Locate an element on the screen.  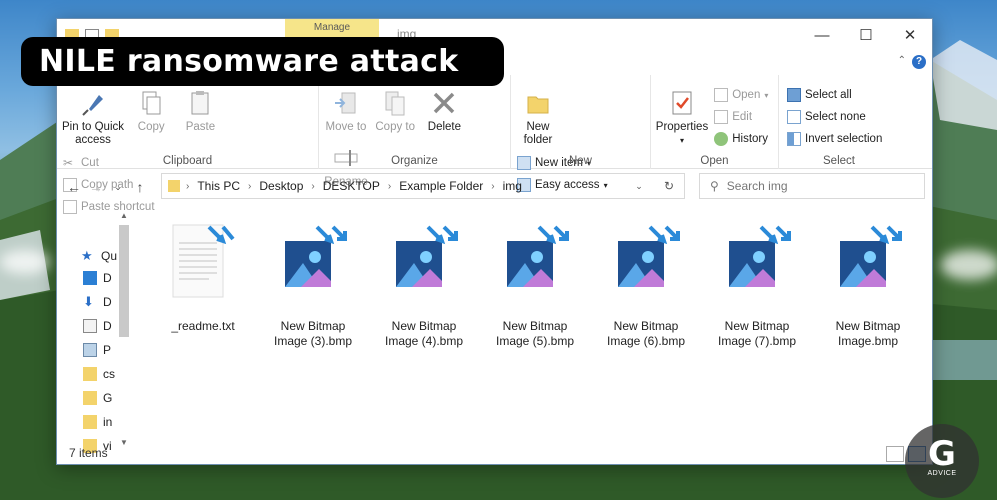
sidebar-item-folder-g: G is located at coordinates (97, 398).